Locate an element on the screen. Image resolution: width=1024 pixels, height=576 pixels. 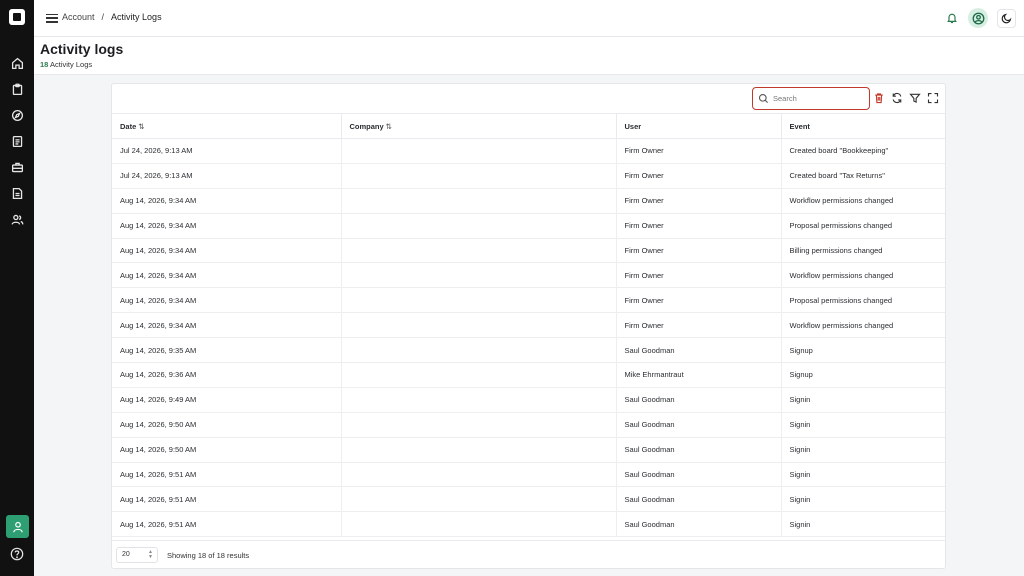
account-avatar-icon is located at coordinates (978, 18).